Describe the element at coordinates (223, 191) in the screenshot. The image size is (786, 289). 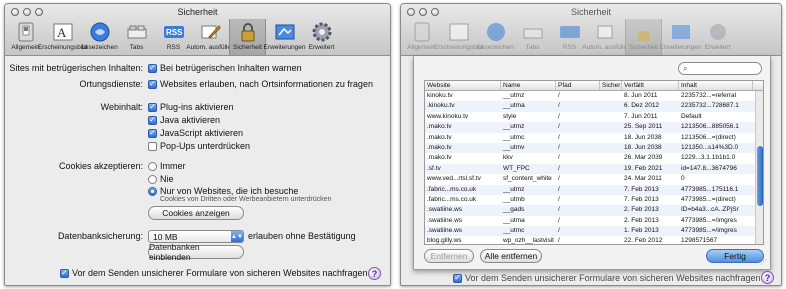
I see `cookies-visited-radio: Nur von Websites, die ich besuche` at that location.